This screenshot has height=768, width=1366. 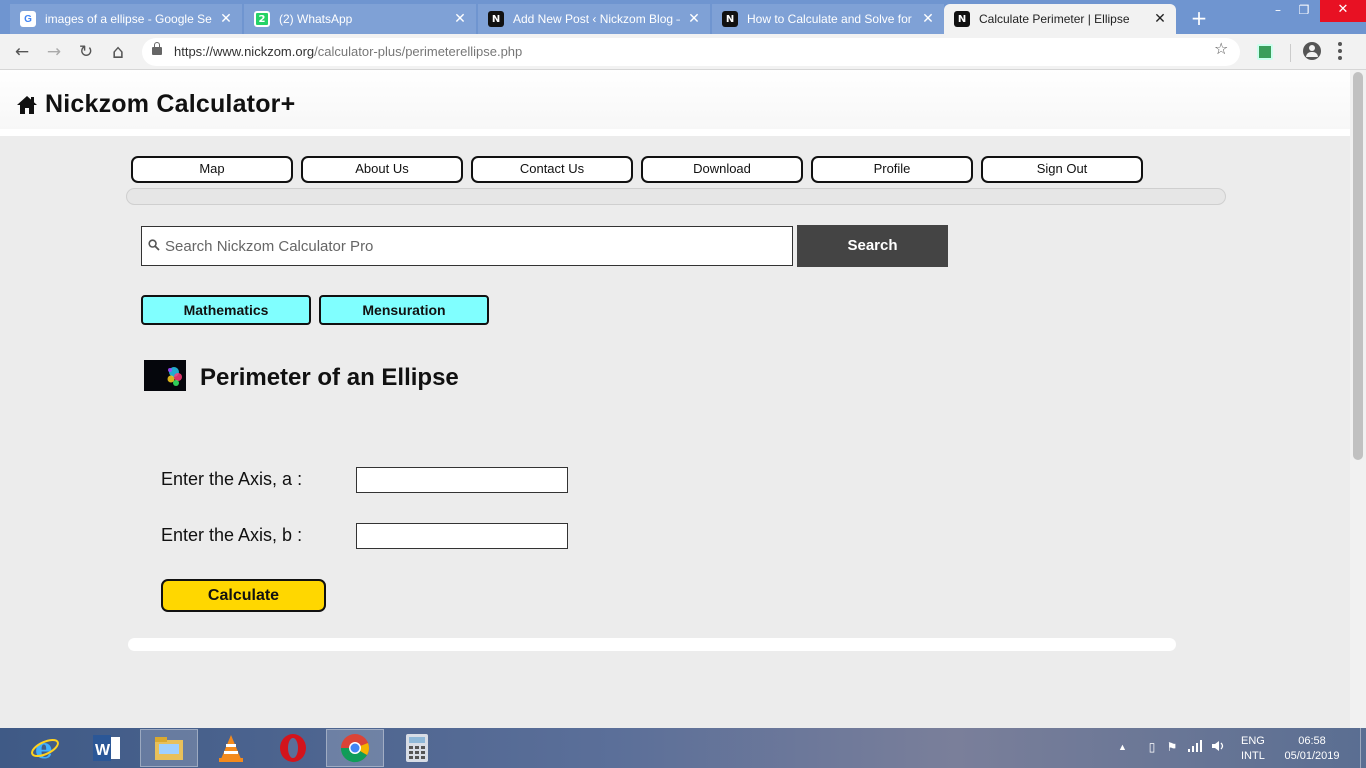 I want to click on page-scrollbar, so click(x=1358, y=399).